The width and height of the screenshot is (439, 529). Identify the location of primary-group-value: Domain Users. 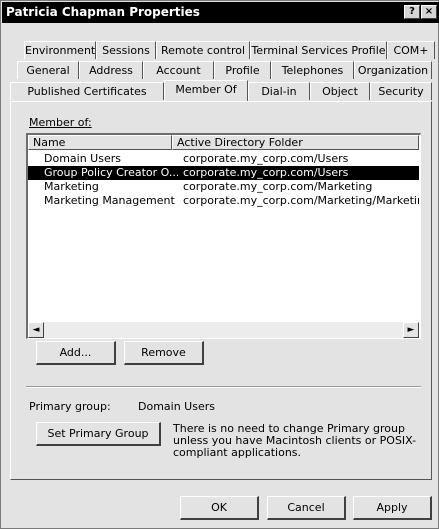
(176, 406).